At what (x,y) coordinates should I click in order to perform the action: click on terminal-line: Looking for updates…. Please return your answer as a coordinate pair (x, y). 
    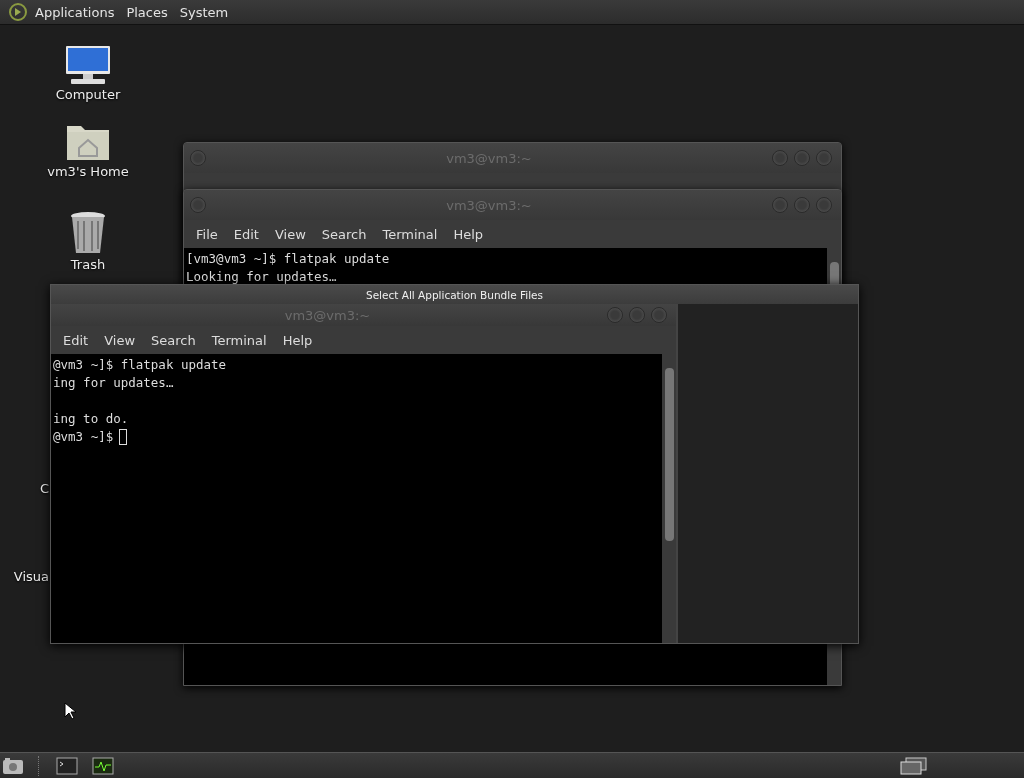
    Looking at the image, I should click on (261, 277).